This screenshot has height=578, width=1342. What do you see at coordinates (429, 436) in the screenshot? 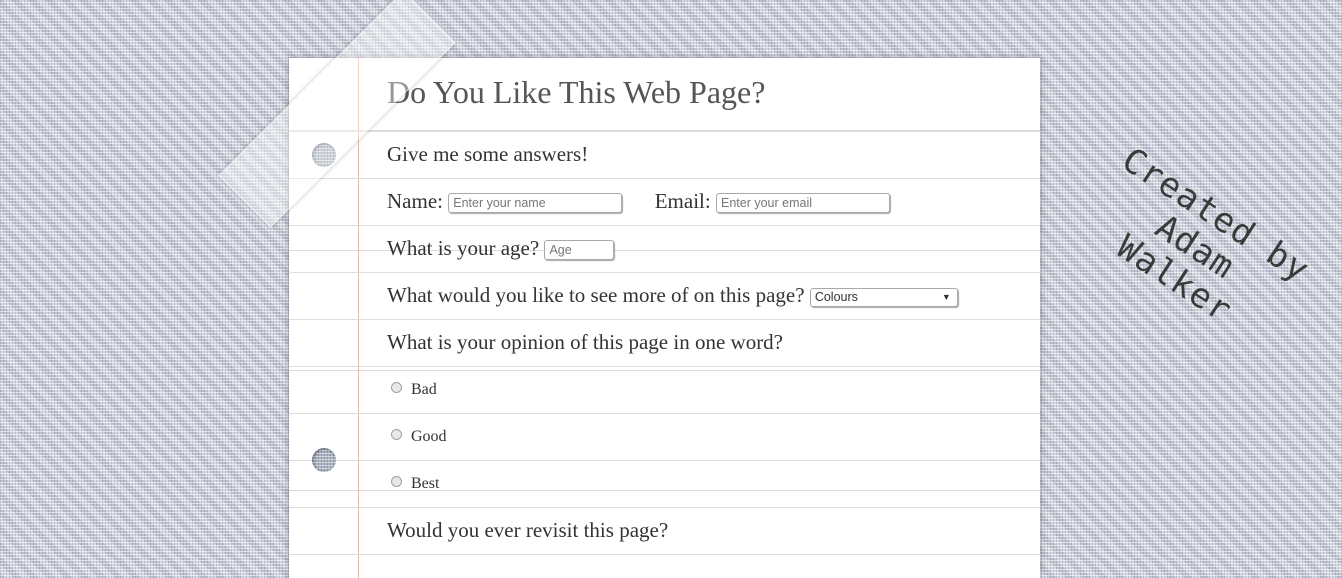
I see `radio-label: Good` at bounding box center [429, 436].